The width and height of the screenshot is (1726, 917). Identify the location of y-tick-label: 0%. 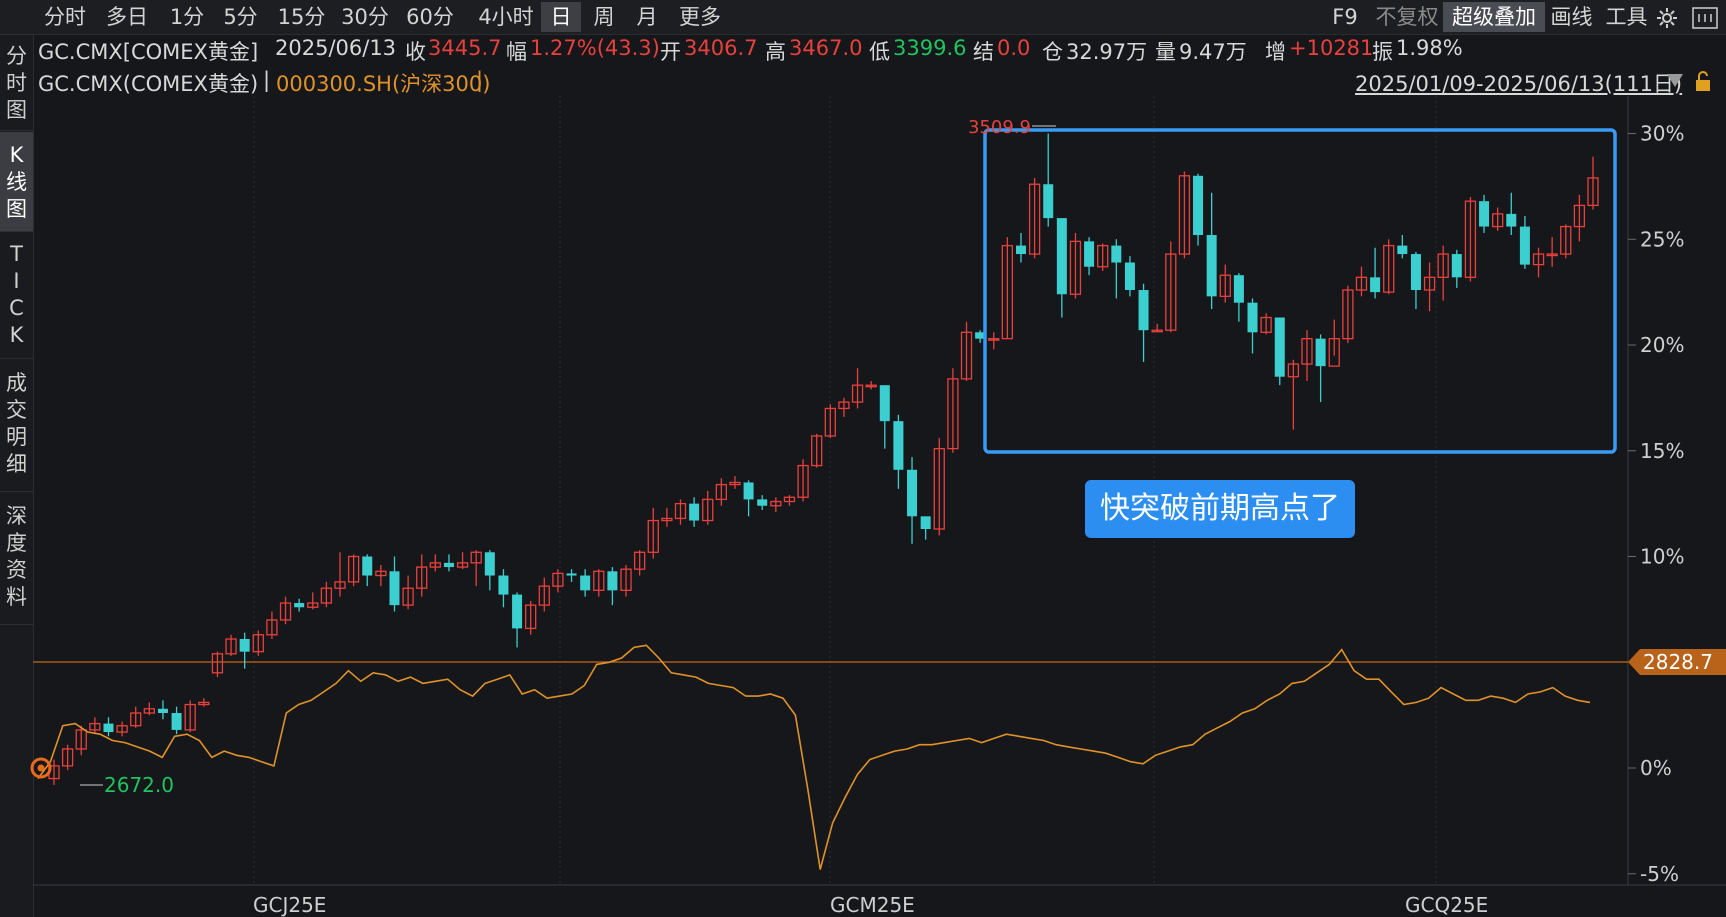
(1656, 768).